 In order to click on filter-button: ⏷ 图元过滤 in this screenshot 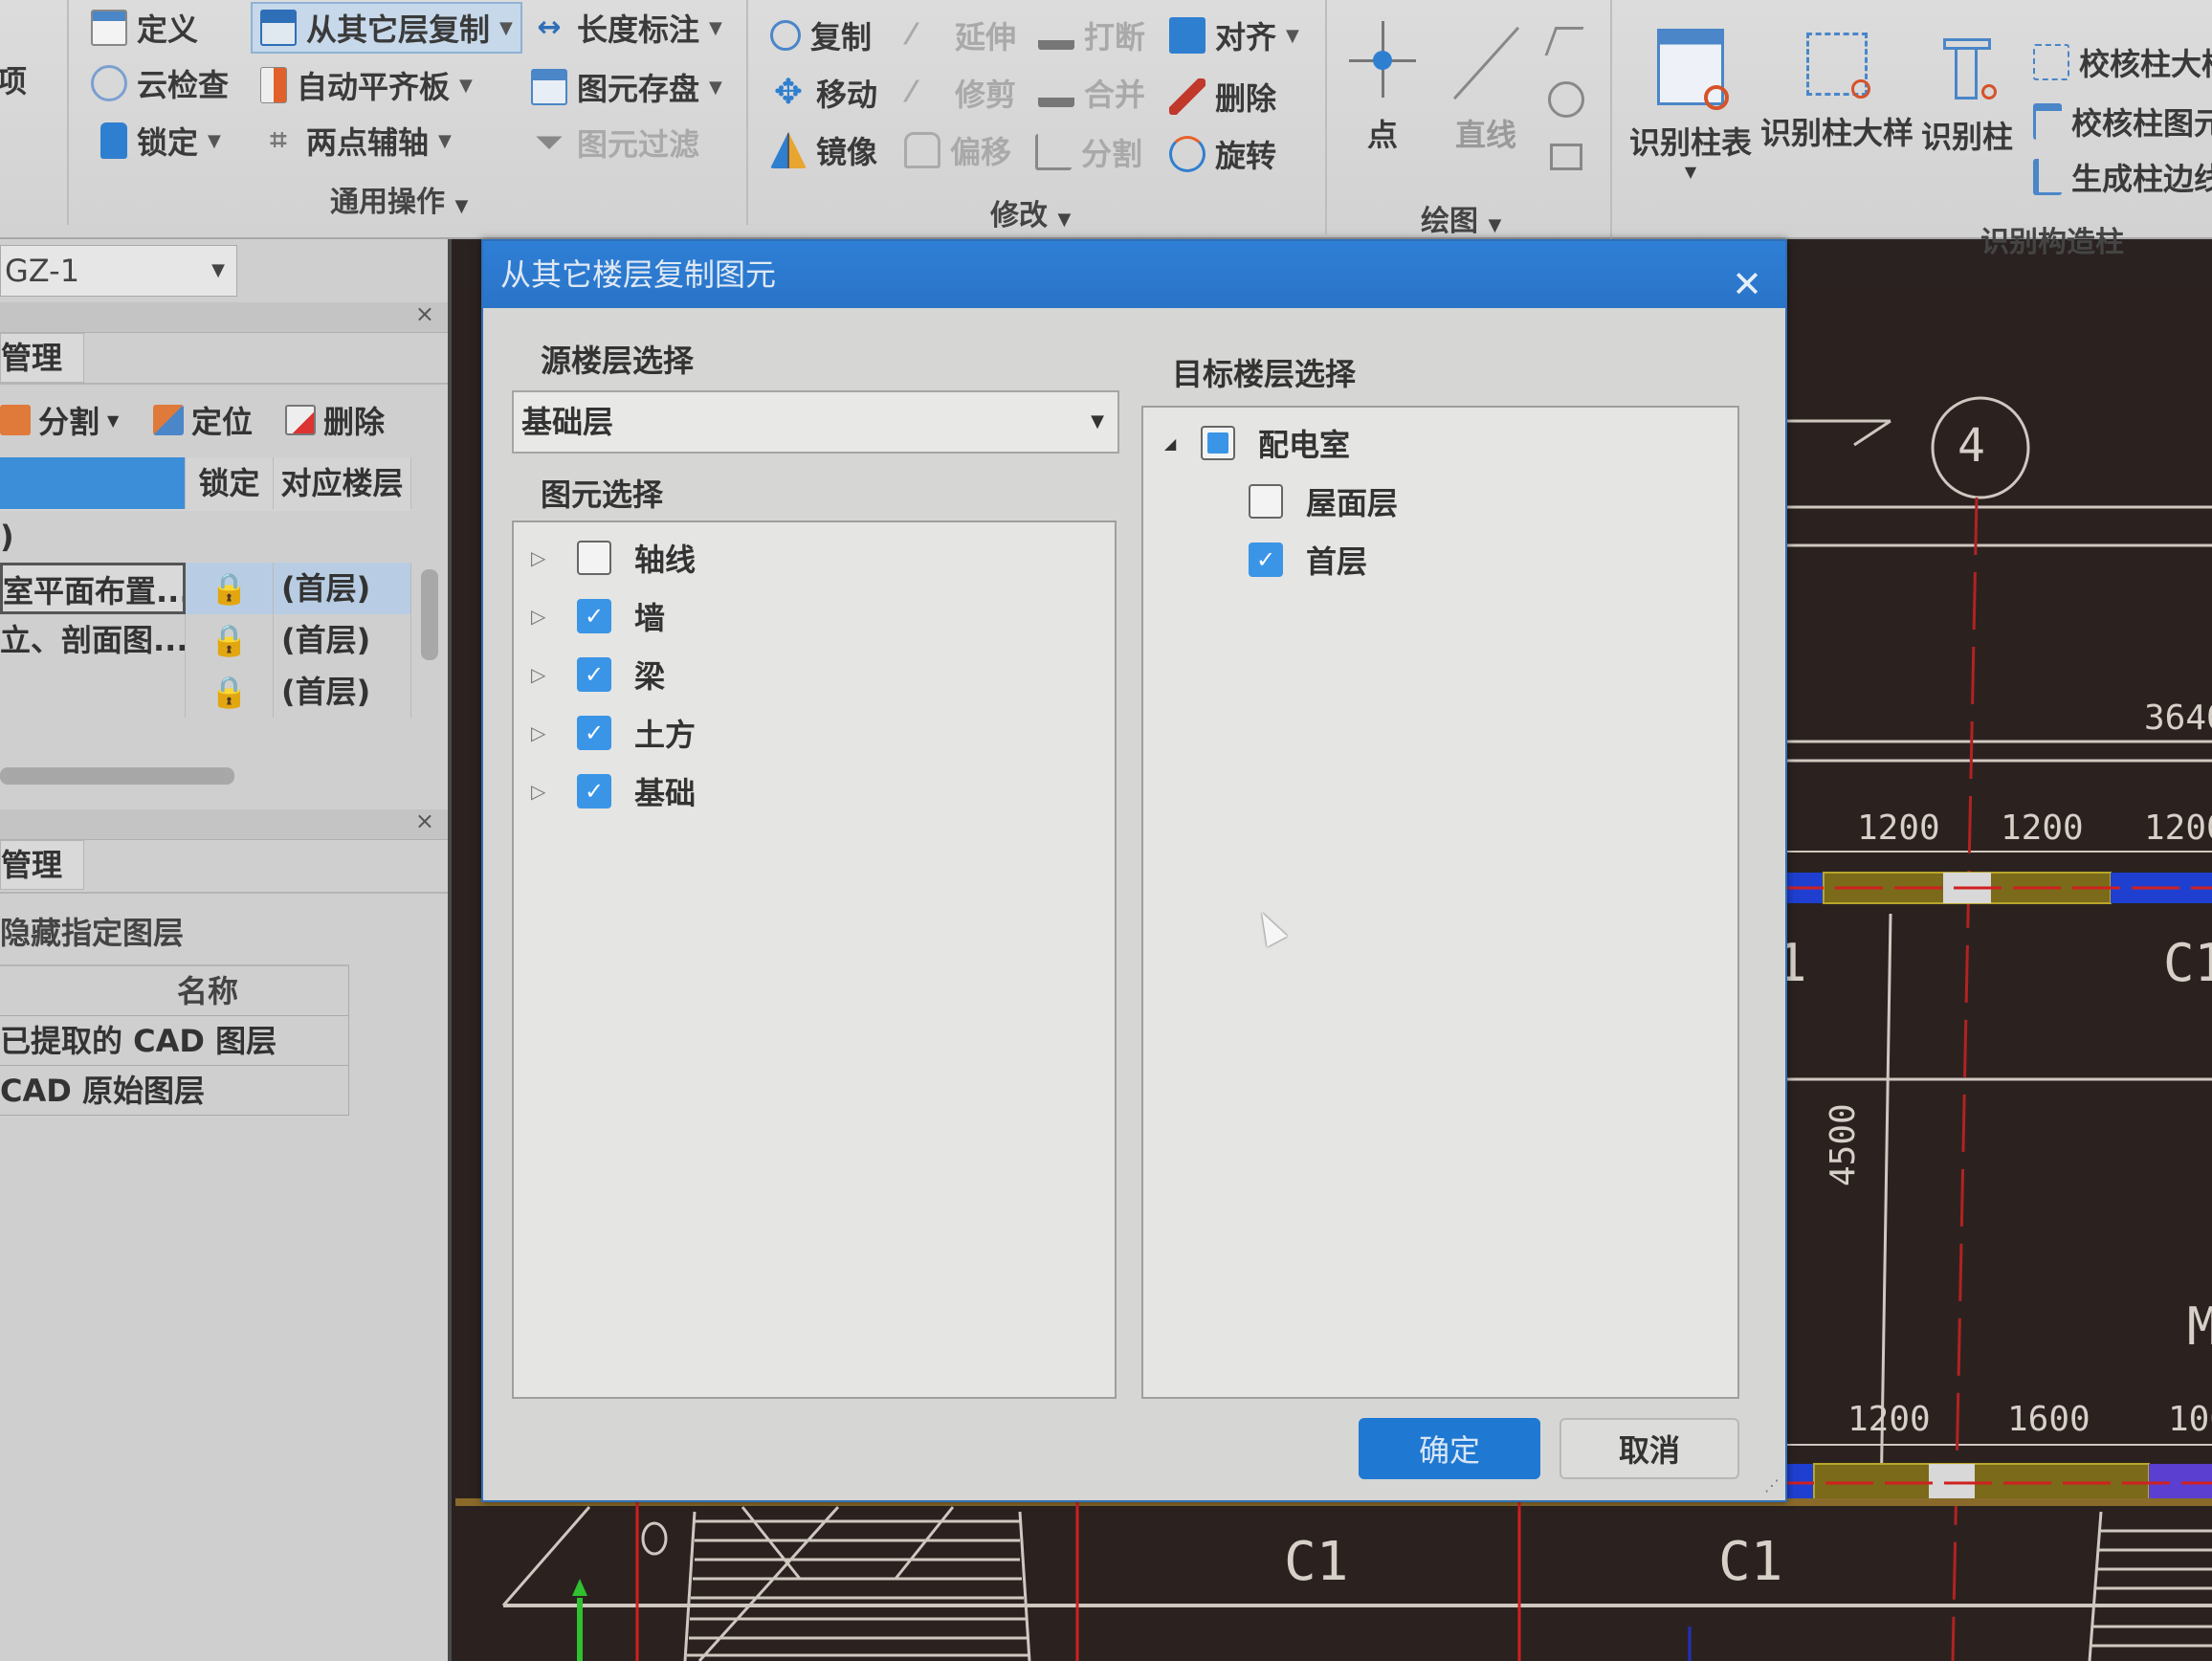, I will do `click(615, 143)`.